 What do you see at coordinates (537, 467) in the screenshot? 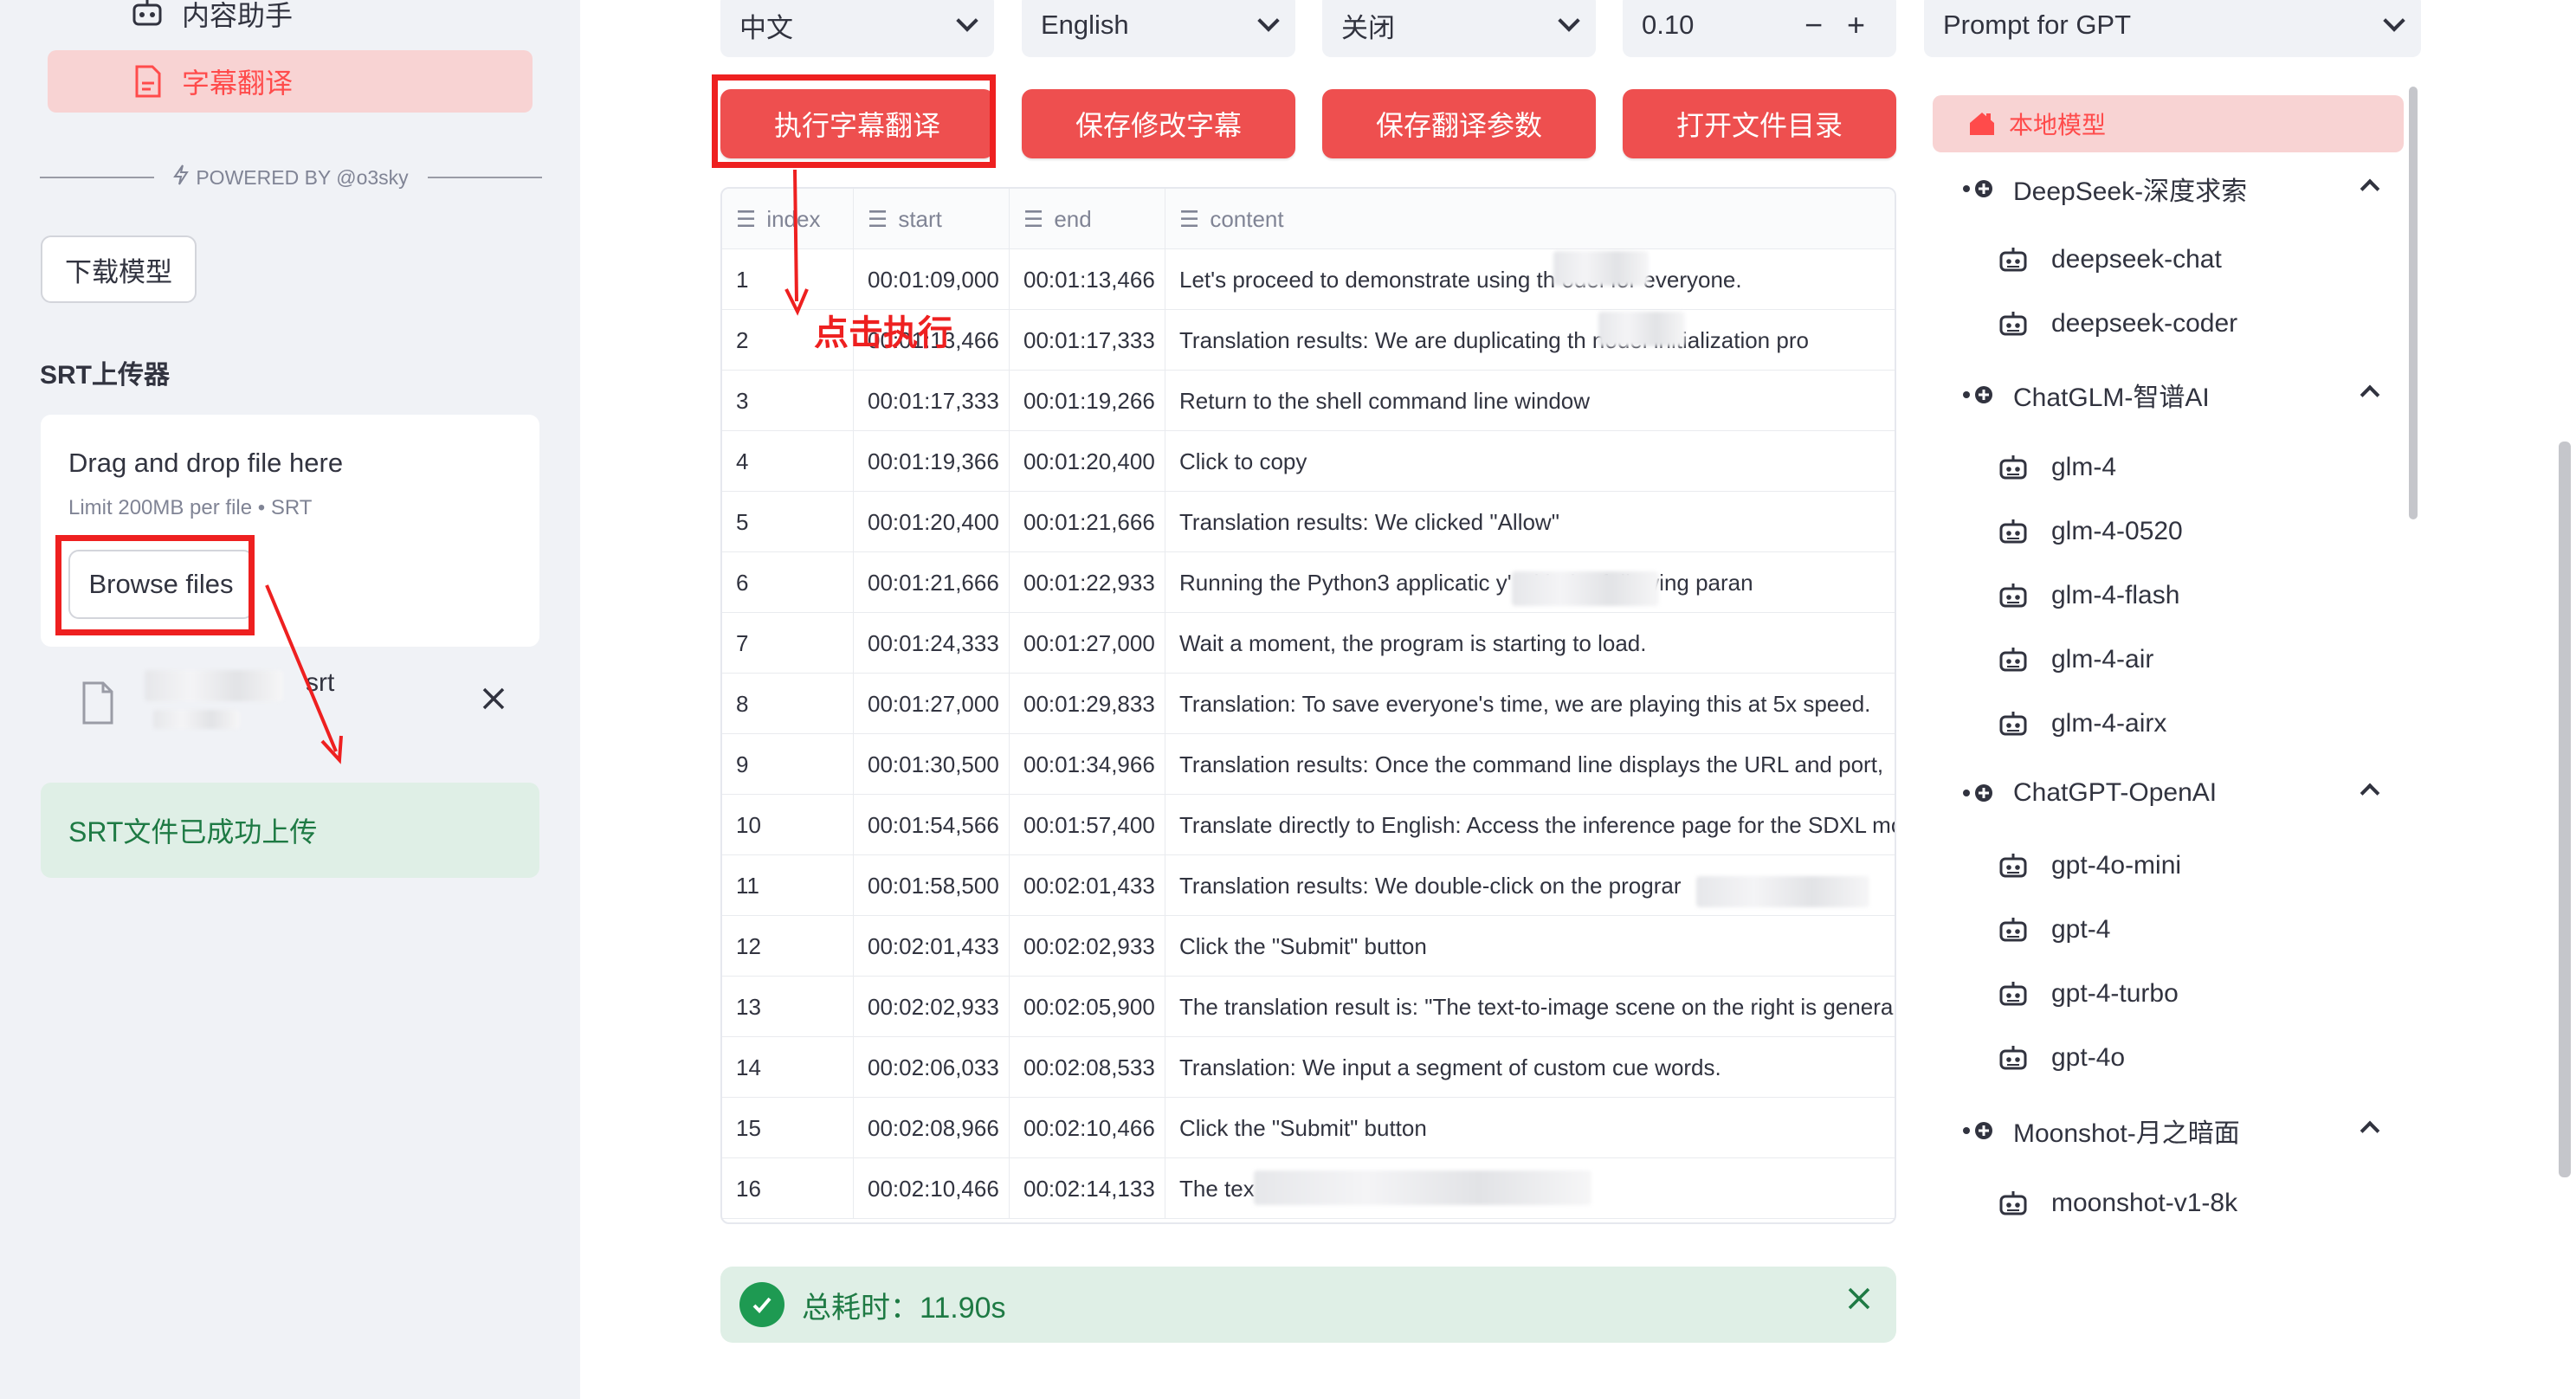
I see `annotation-arrows` at bounding box center [537, 467].